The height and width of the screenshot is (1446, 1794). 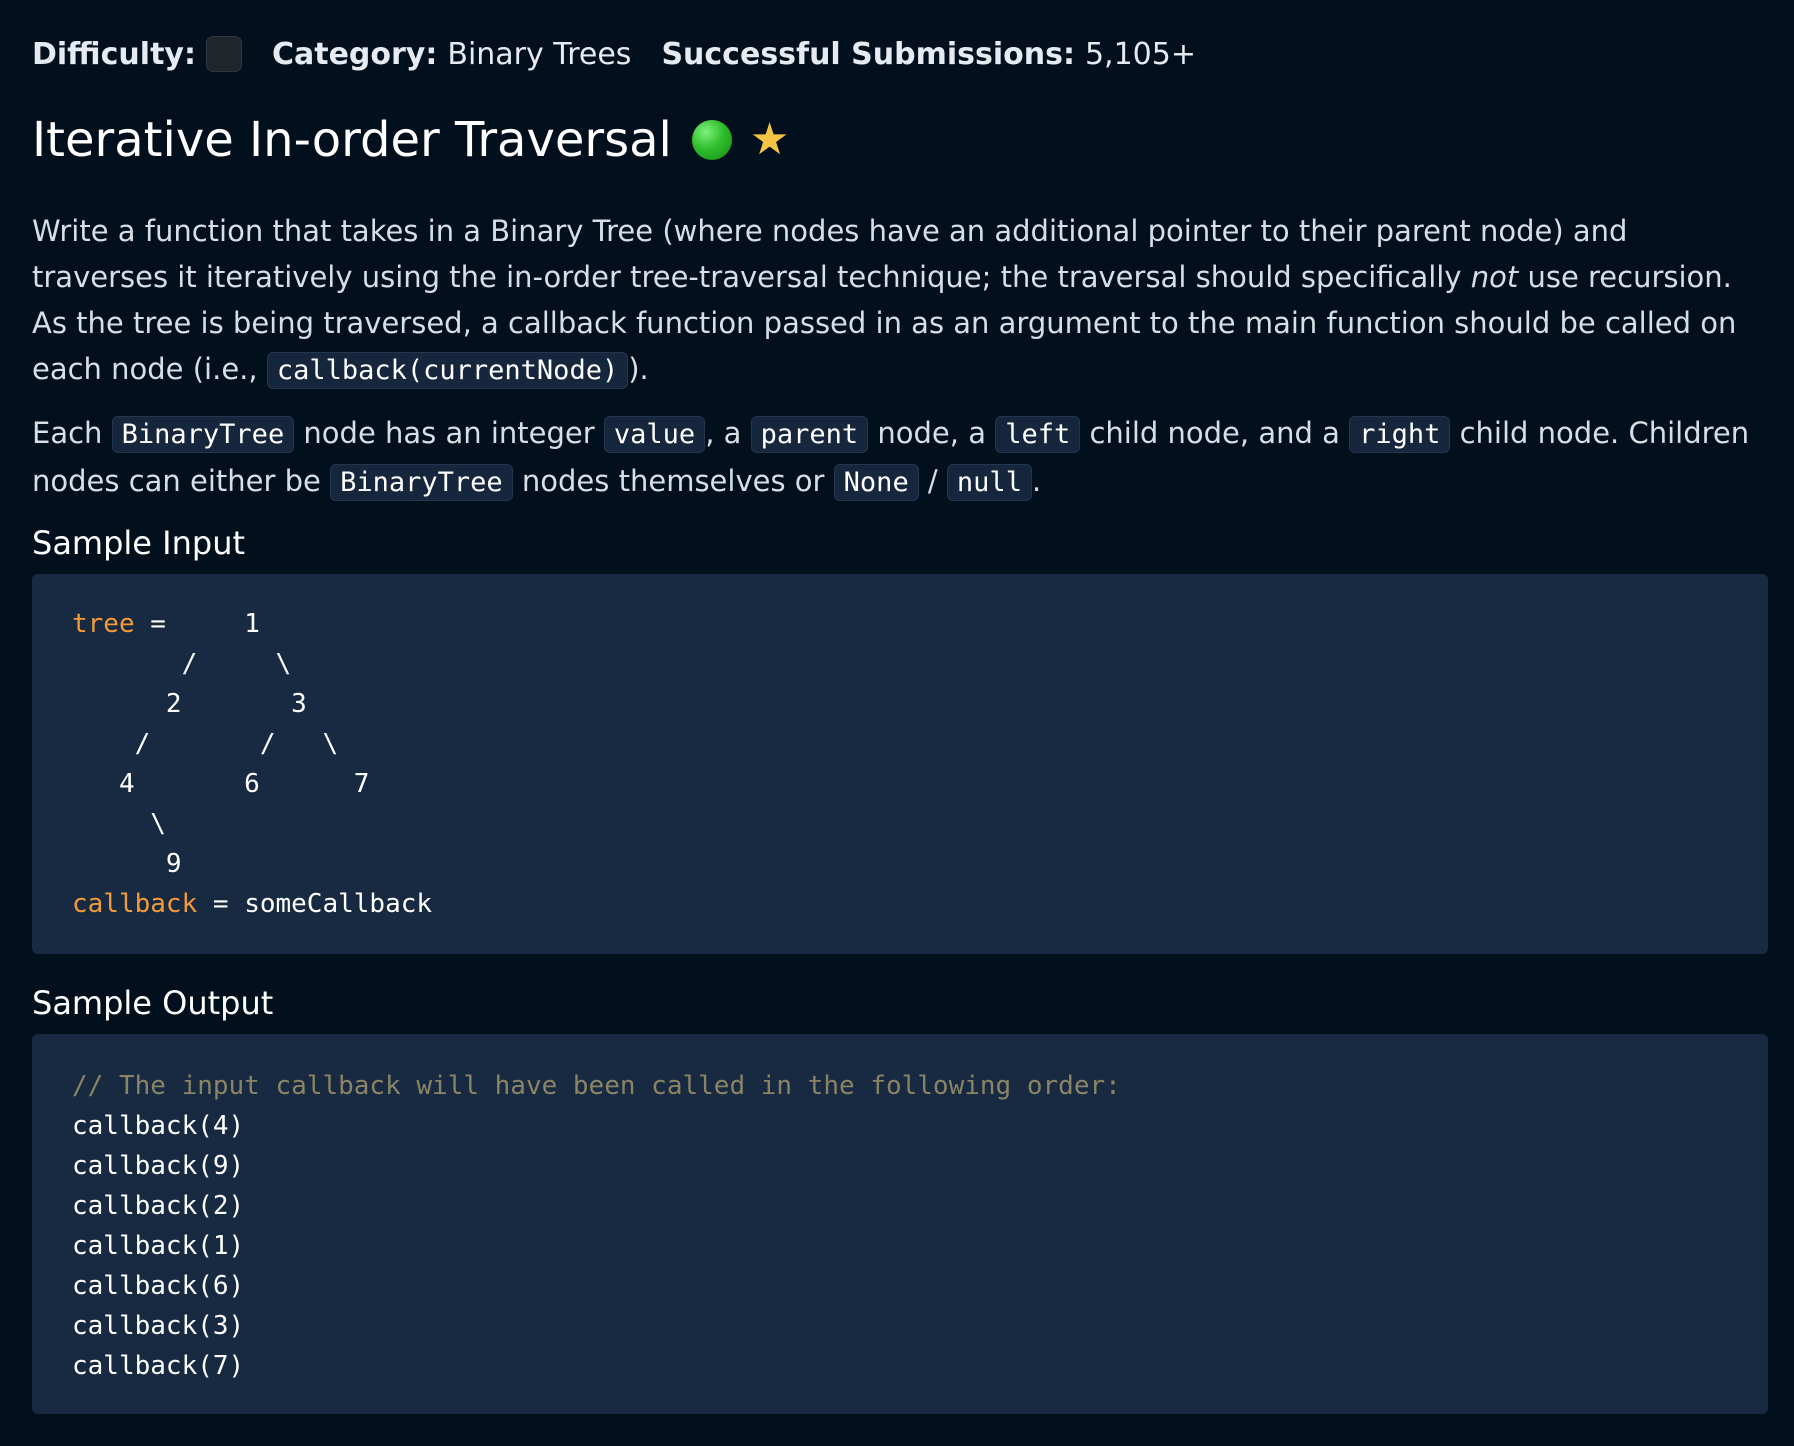 I want to click on title-row: Iterative In-order Traversal ★, so click(x=410, y=140).